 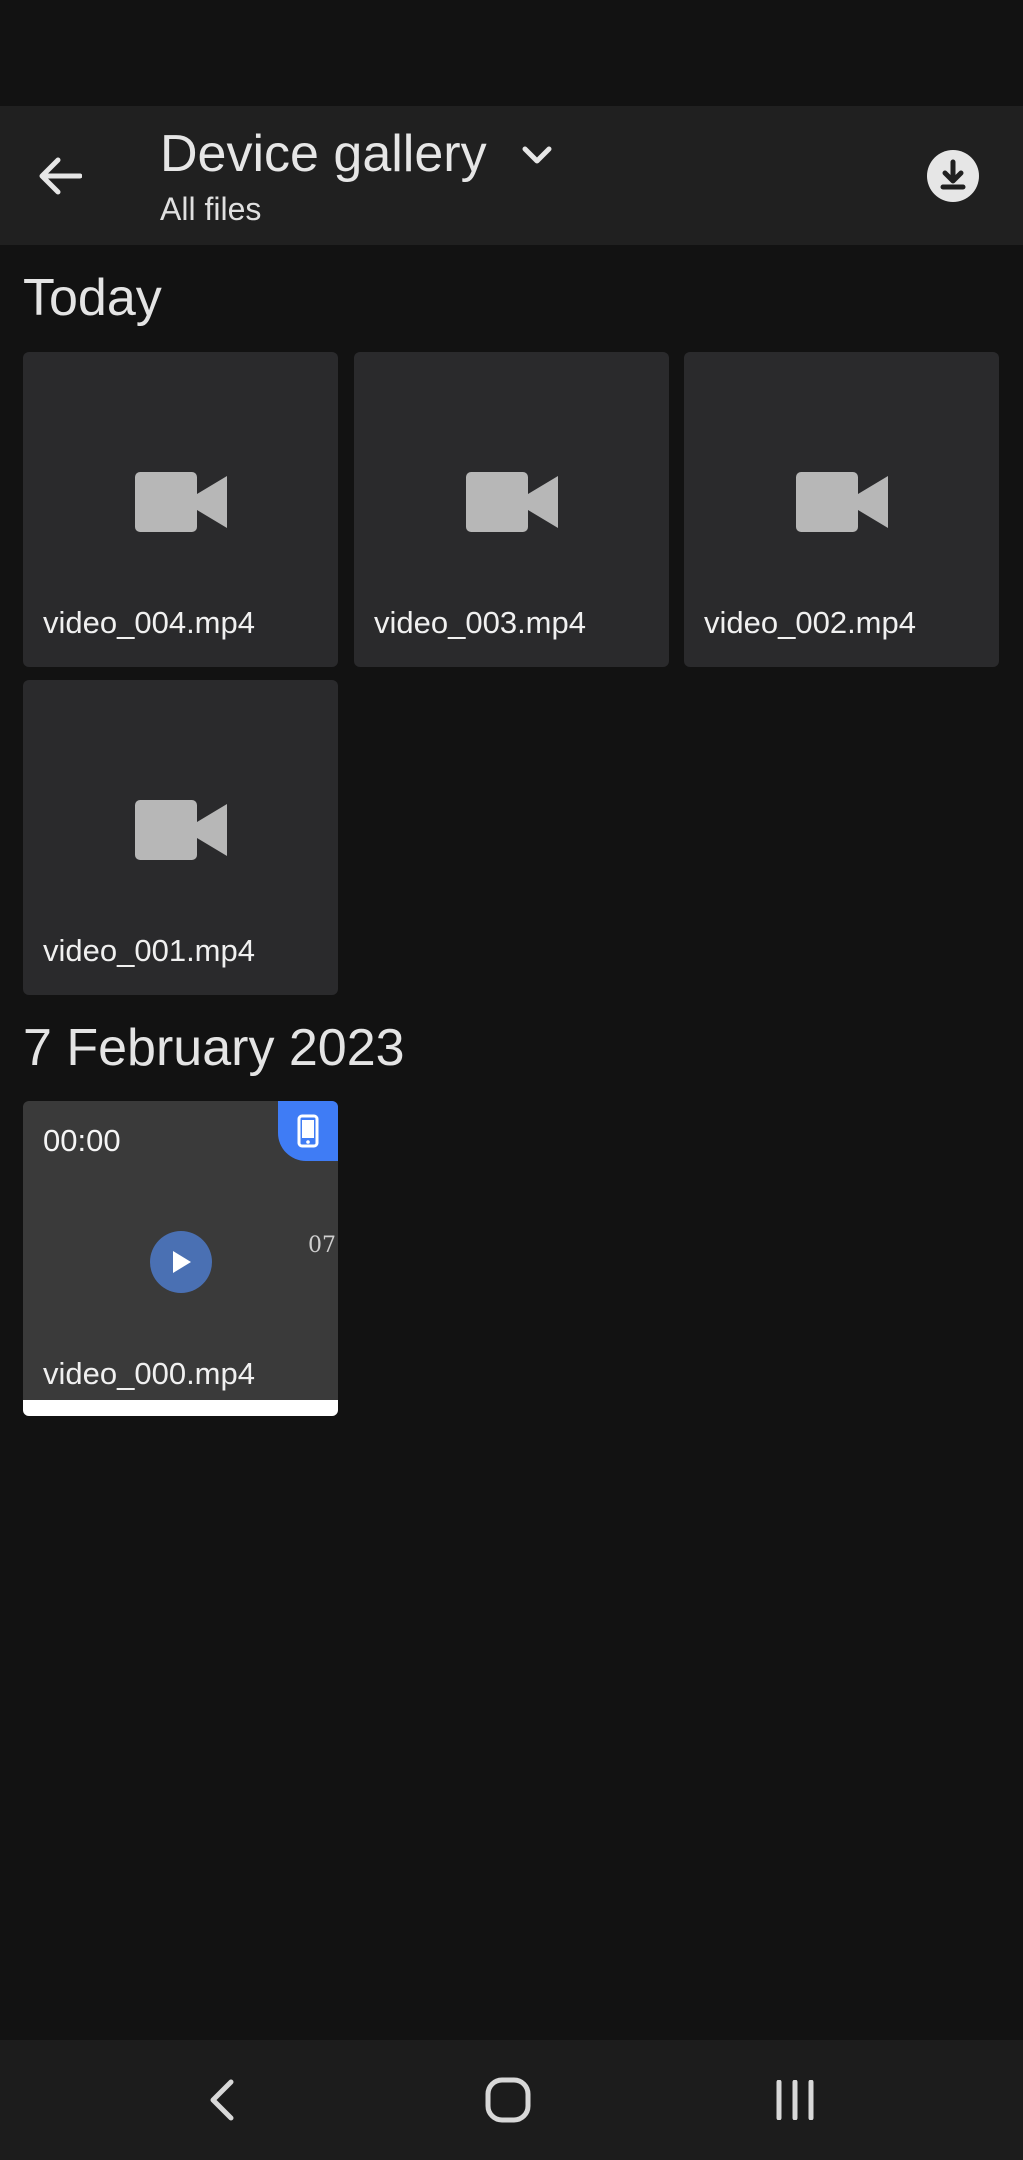 I want to click on status-bar, so click(x=511, y=53).